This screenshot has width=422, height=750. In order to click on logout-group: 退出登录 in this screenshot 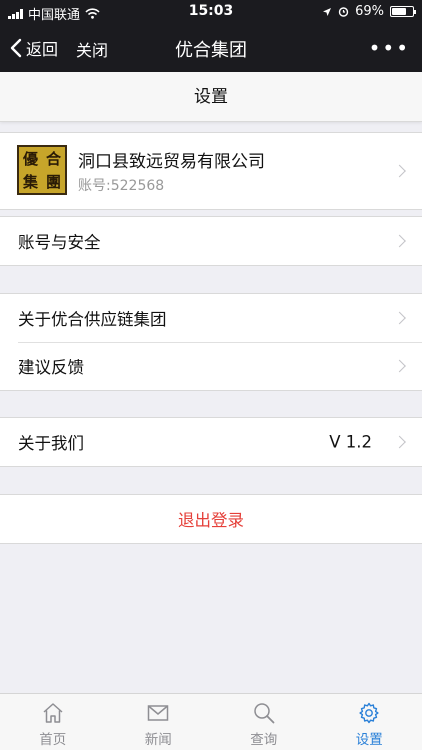, I will do `click(211, 519)`.